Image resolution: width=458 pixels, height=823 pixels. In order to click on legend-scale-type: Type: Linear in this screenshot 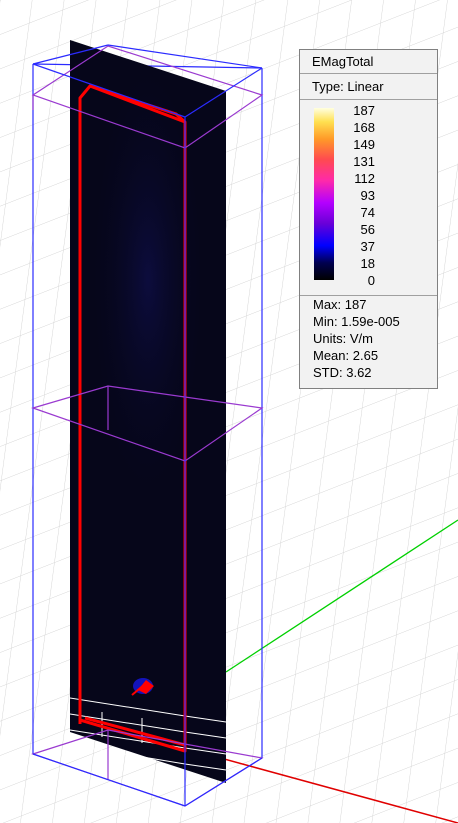, I will do `click(368, 87)`.